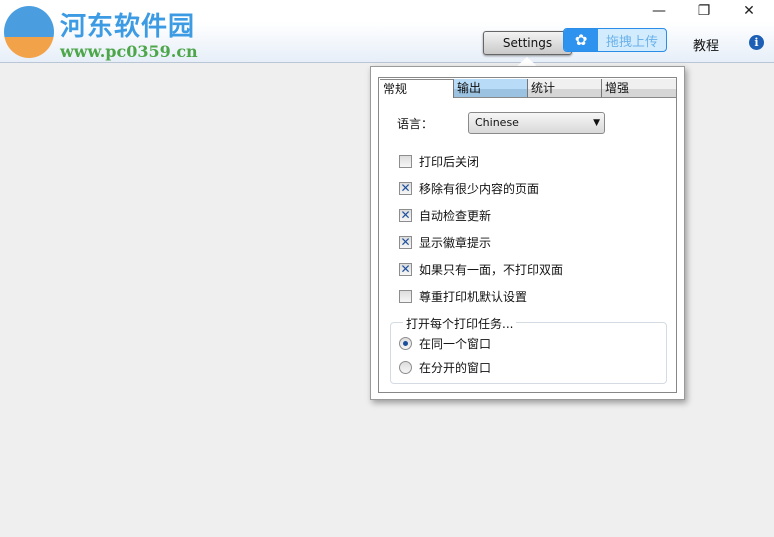 The image size is (774, 537). Describe the element at coordinates (497, 122) in the screenshot. I see `language-value: Chinese` at that location.